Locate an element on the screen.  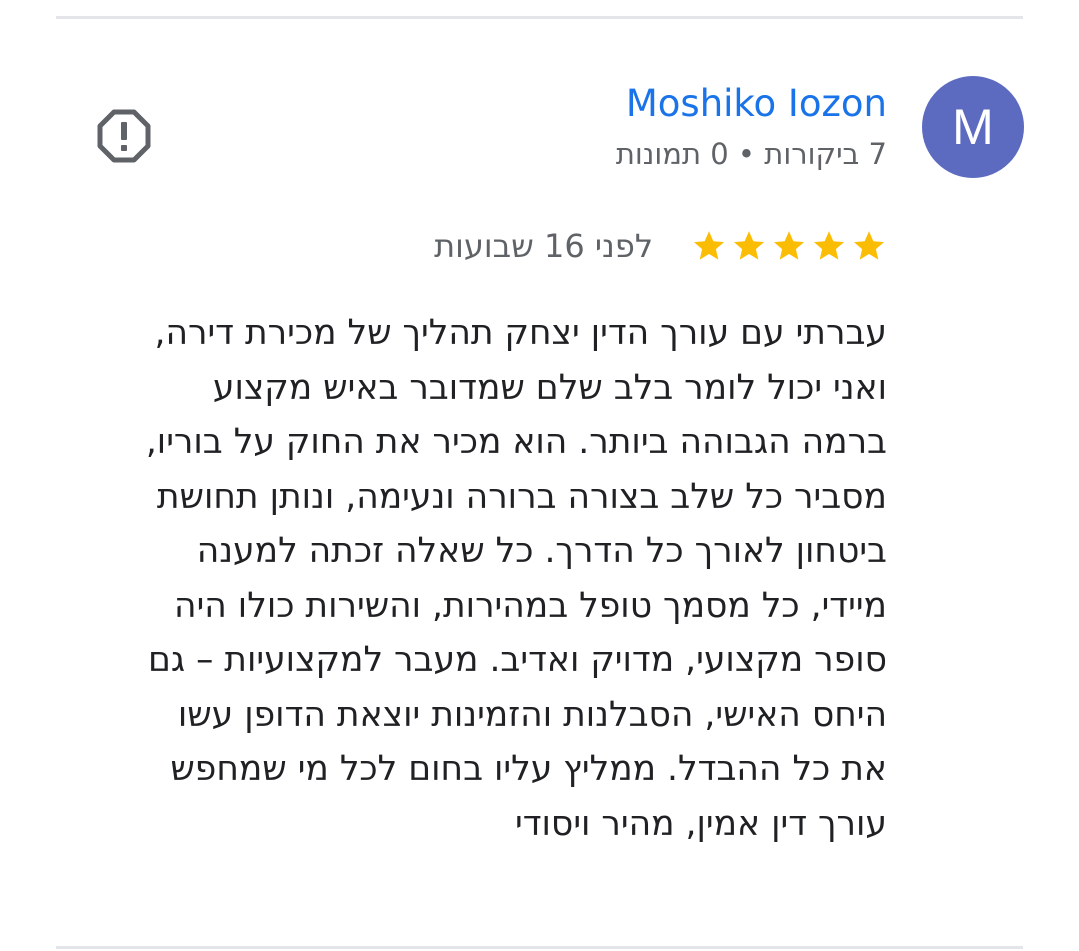
review-date: לפני 16 שבועות is located at coordinates (543, 246).